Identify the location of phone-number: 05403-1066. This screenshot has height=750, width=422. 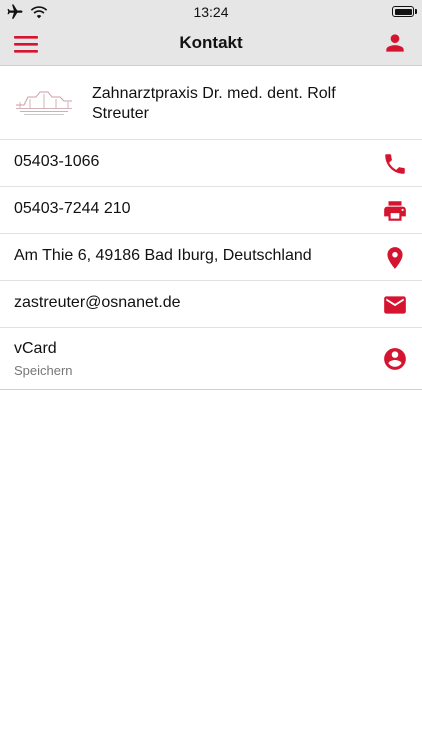
(57, 161).